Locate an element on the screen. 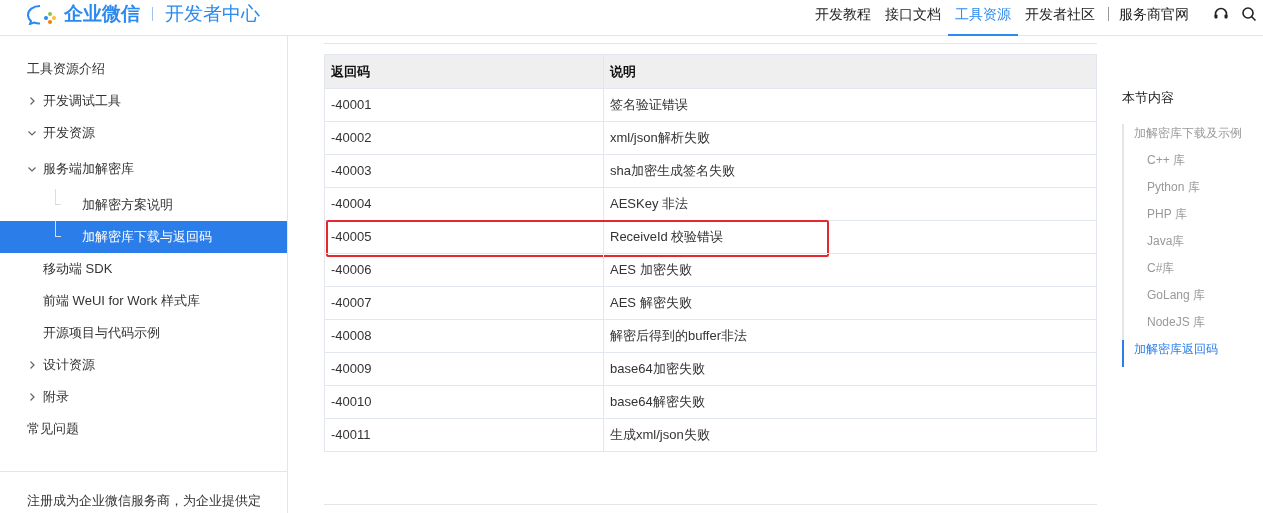 This screenshot has height=513, width=1263. headset-icon is located at coordinates (1221, 14).